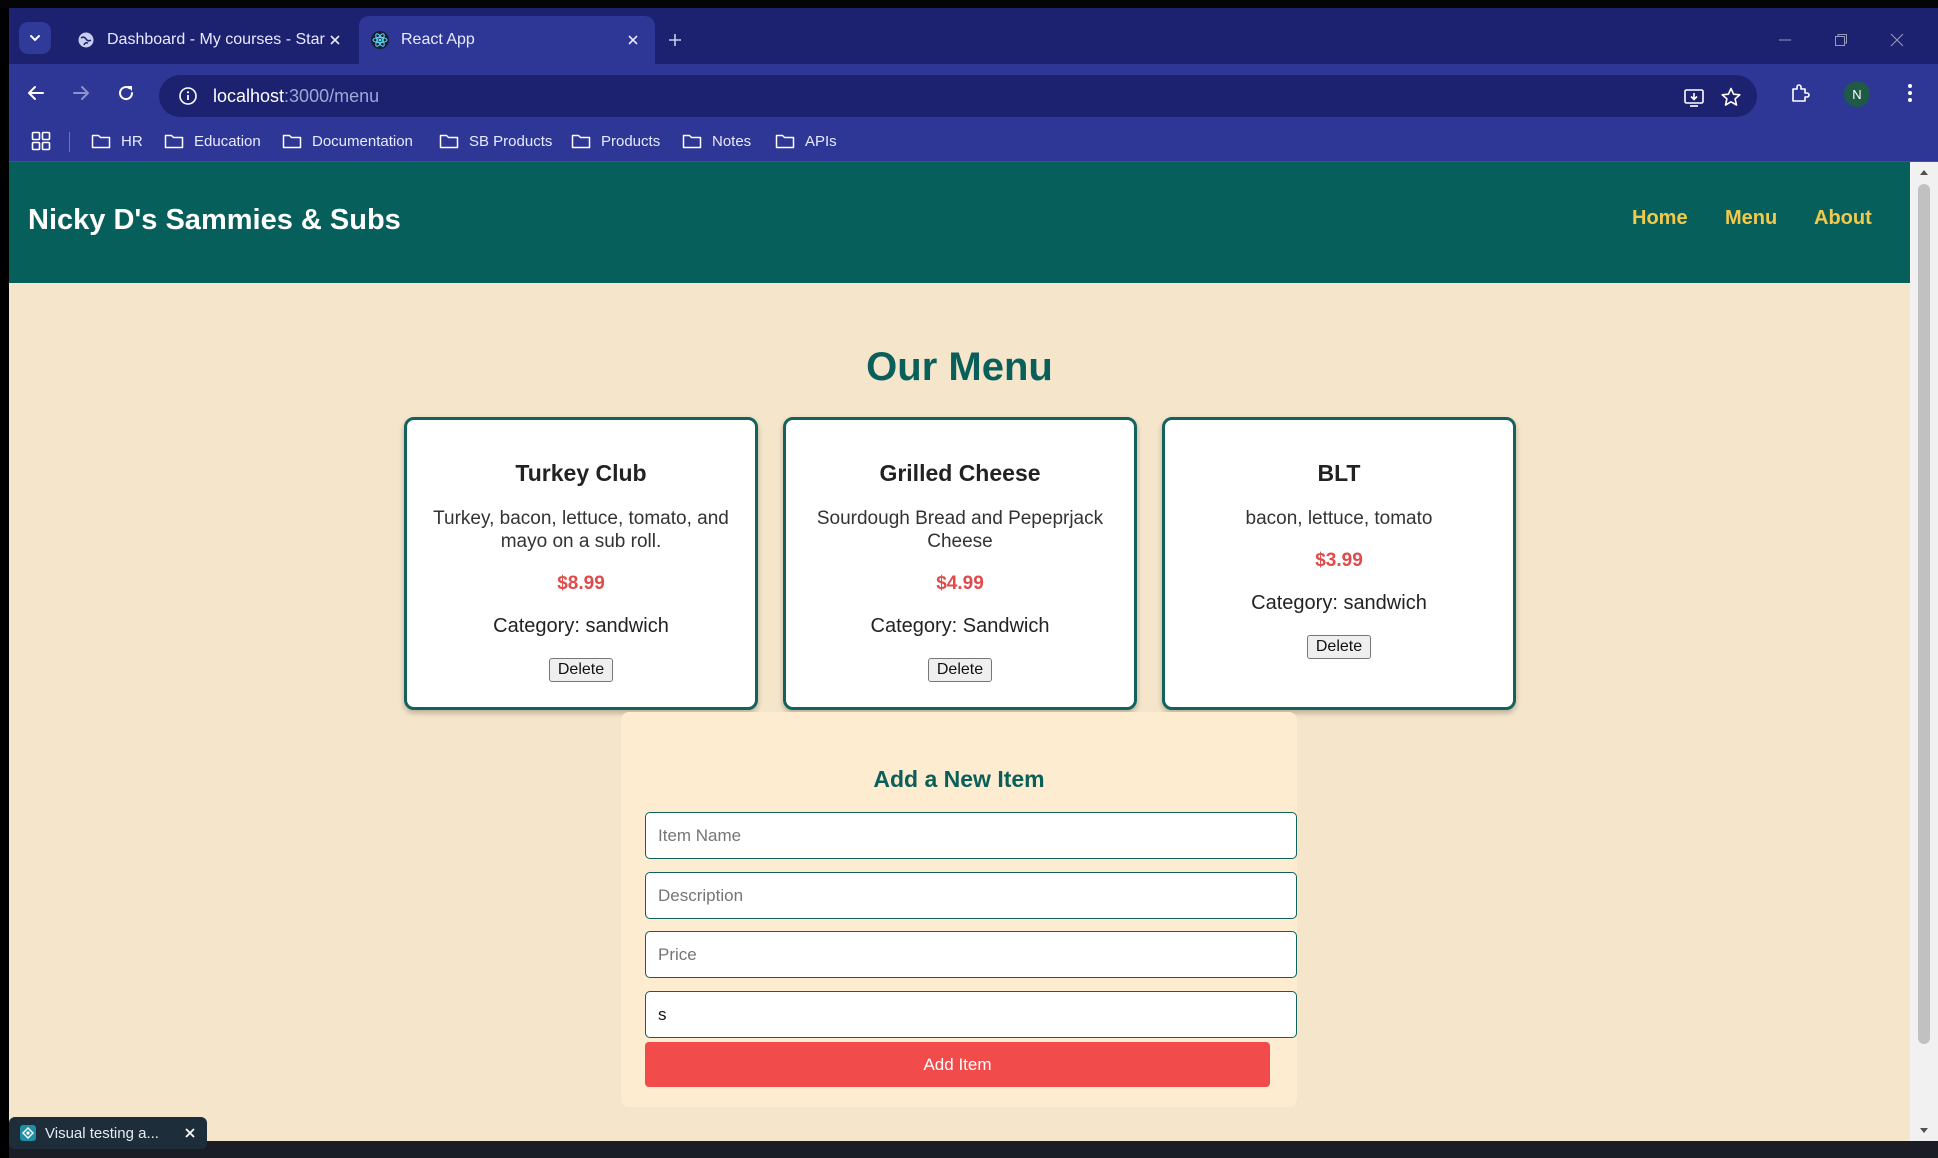 The width and height of the screenshot is (1938, 1158). What do you see at coordinates (1857, 94) in the screenshot?
I see `profile-avatar: N` at bounding box center [1857, 94].